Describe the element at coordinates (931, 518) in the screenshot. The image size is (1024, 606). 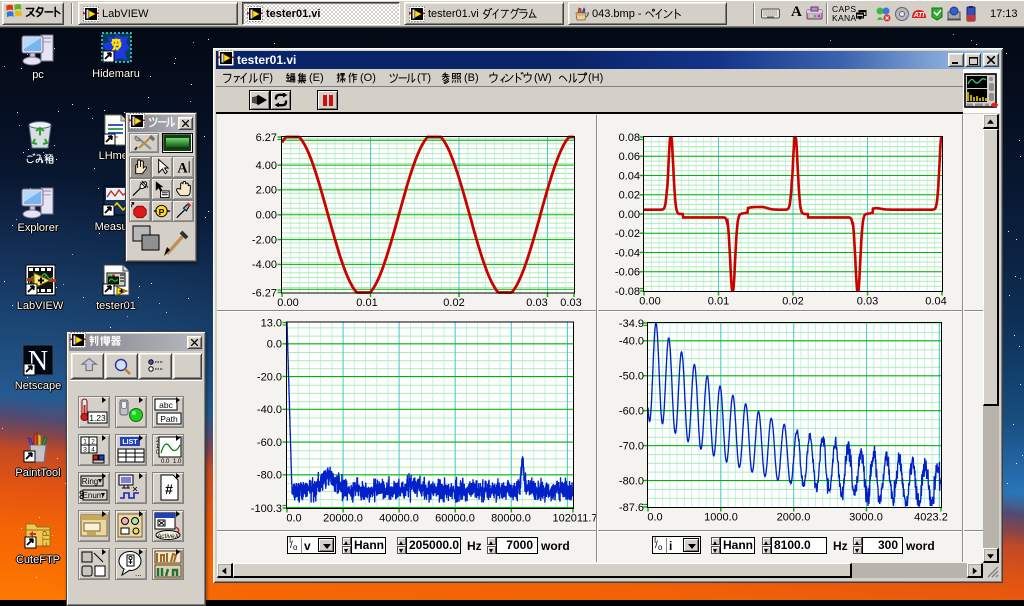
I see `svg-text: 4023.2` at that location.